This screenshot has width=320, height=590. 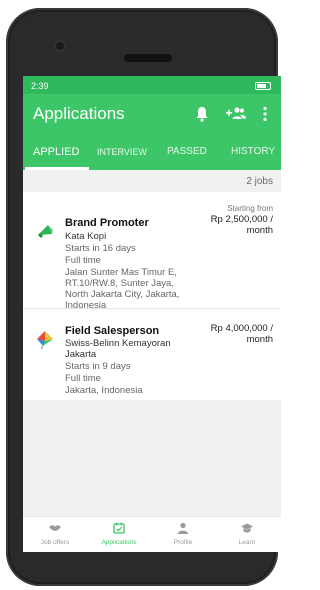 What do you see at coordinates (152, 152) in the screenshot?
I see `tab-bar: APPLIED INTERVIEW PASSED HISTORY` at bounding box center [152, 152].